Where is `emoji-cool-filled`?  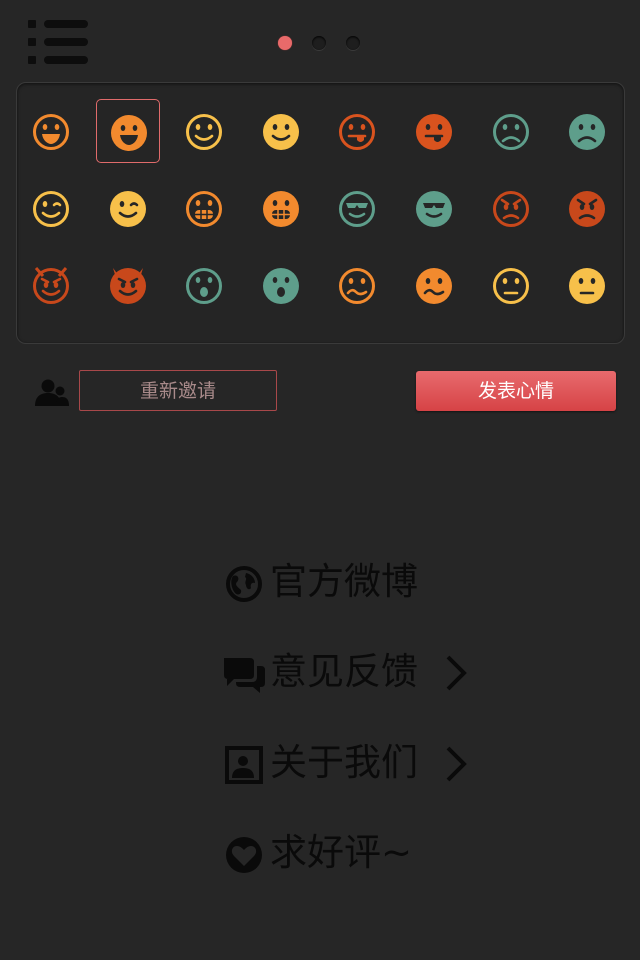
emoji-cool-filled is located at coordinates (434, 208).